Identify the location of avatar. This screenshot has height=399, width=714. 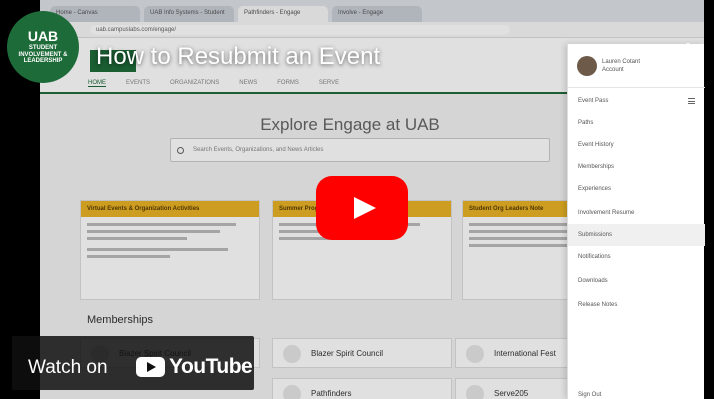
(587, 66).